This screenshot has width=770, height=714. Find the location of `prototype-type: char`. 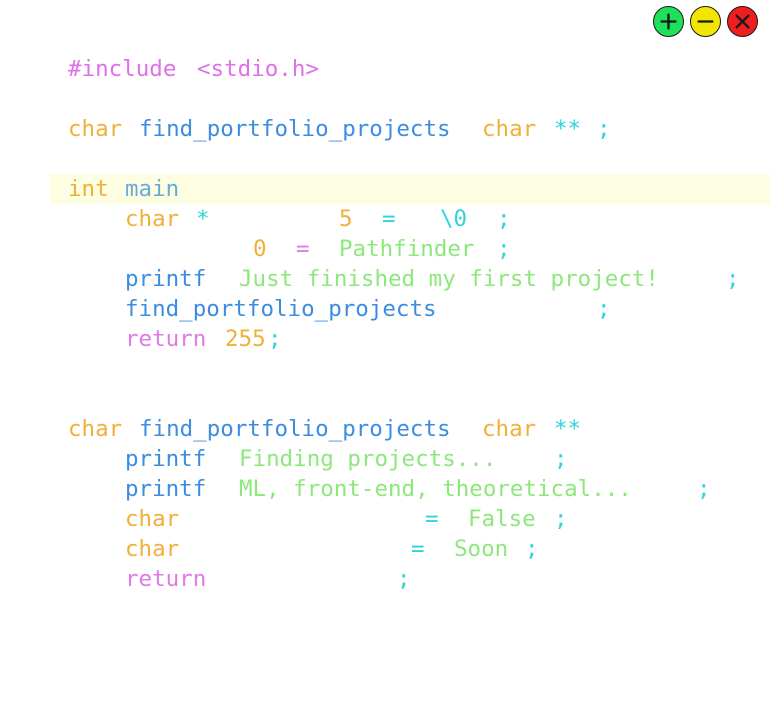

prototype-type: char is located at coordinates (95, 129).